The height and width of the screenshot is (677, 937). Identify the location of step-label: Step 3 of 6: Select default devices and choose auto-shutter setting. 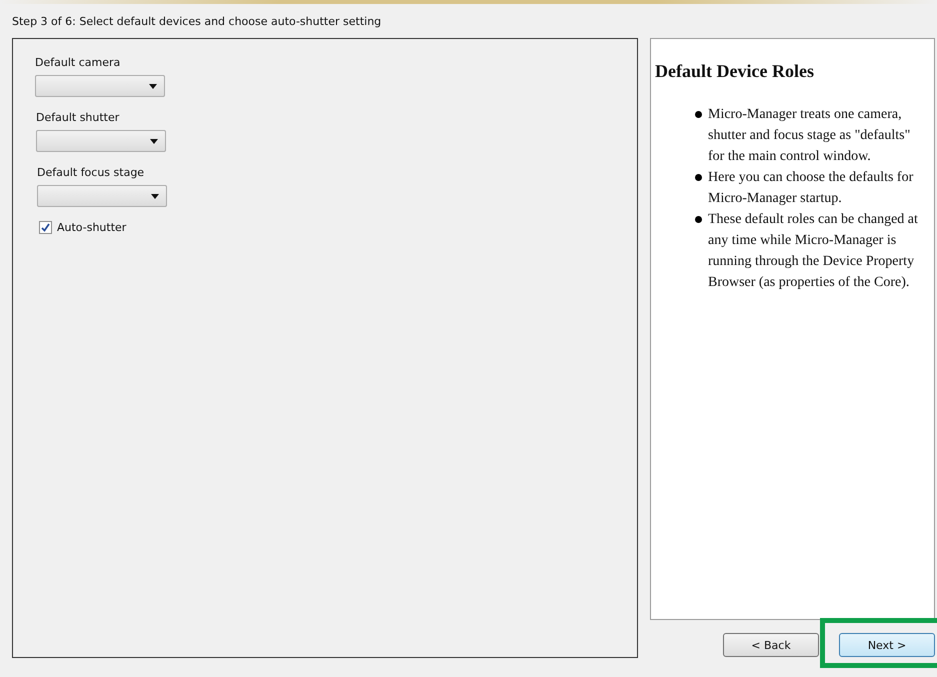
(196, 20).